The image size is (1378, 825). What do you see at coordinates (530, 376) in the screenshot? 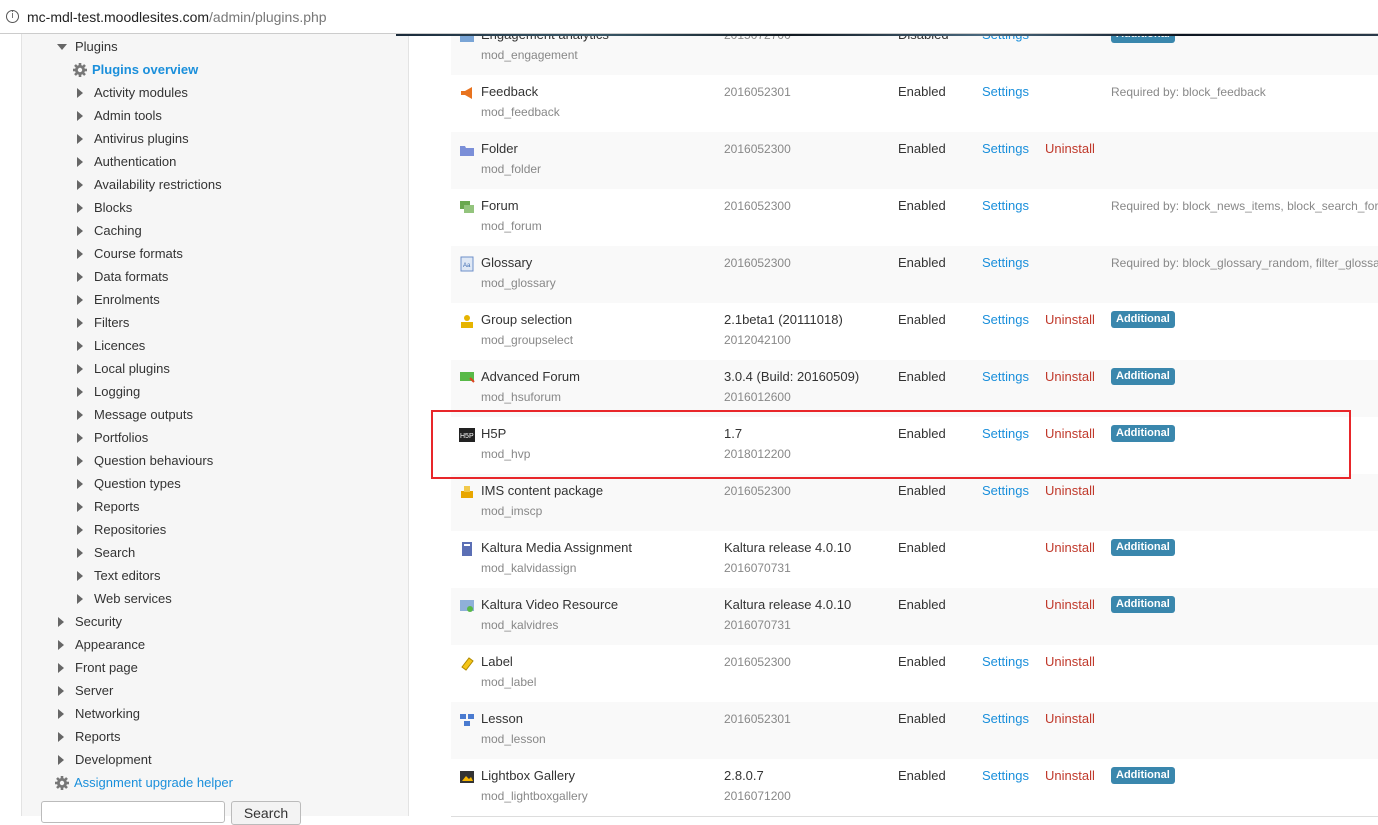
I see `plugin-name: Advanced Forum` at bounding box center [530, 376].